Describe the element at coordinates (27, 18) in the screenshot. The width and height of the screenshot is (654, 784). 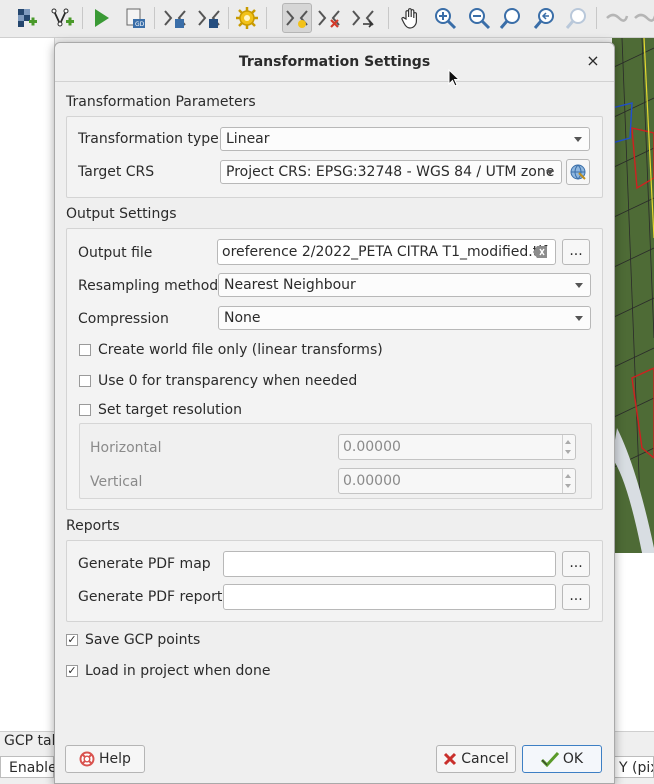
I see `add-raster-icon` at that location.